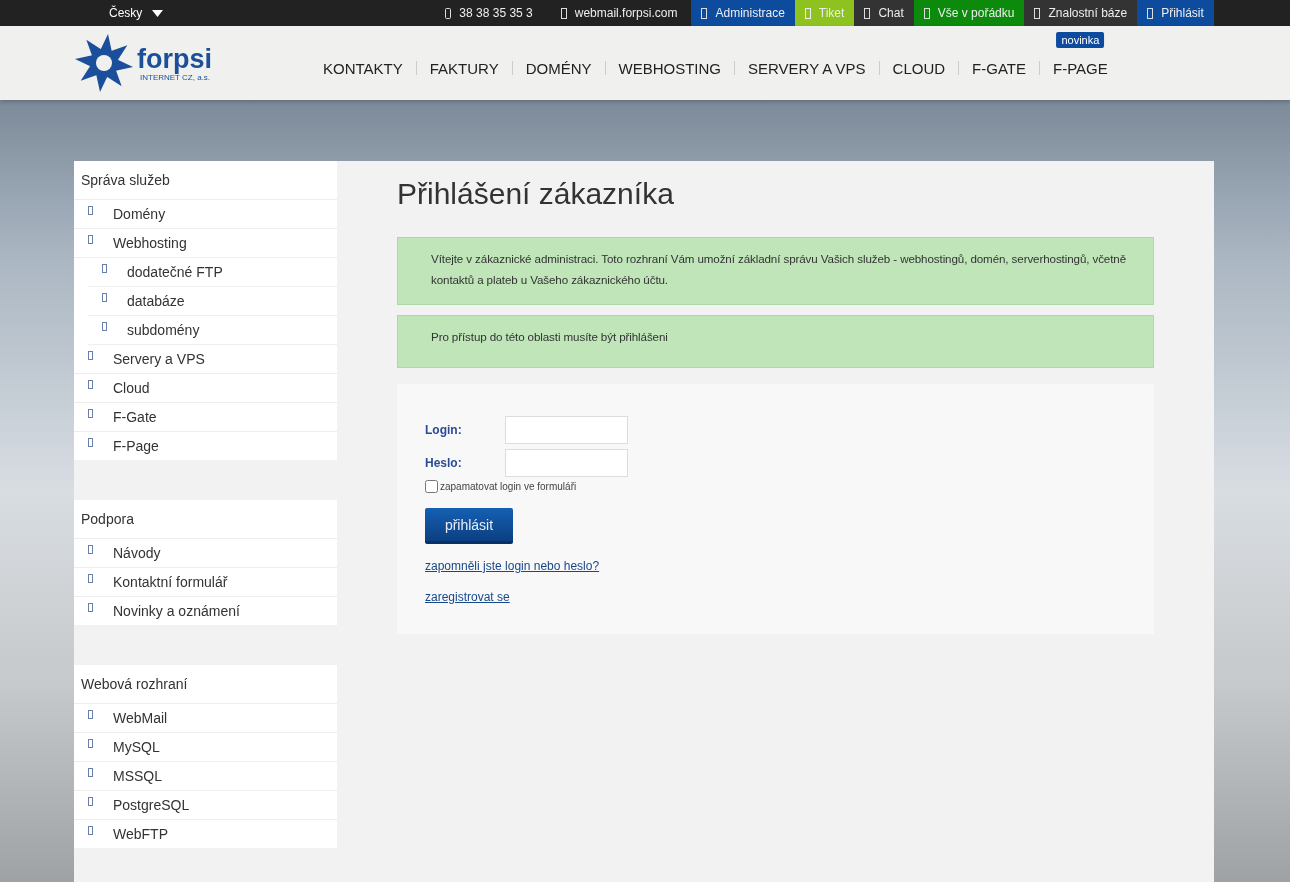 The width and height of the screenshot is (1290, 882). I want to click on nav-link: DOMÉNY, so click(558, 68).